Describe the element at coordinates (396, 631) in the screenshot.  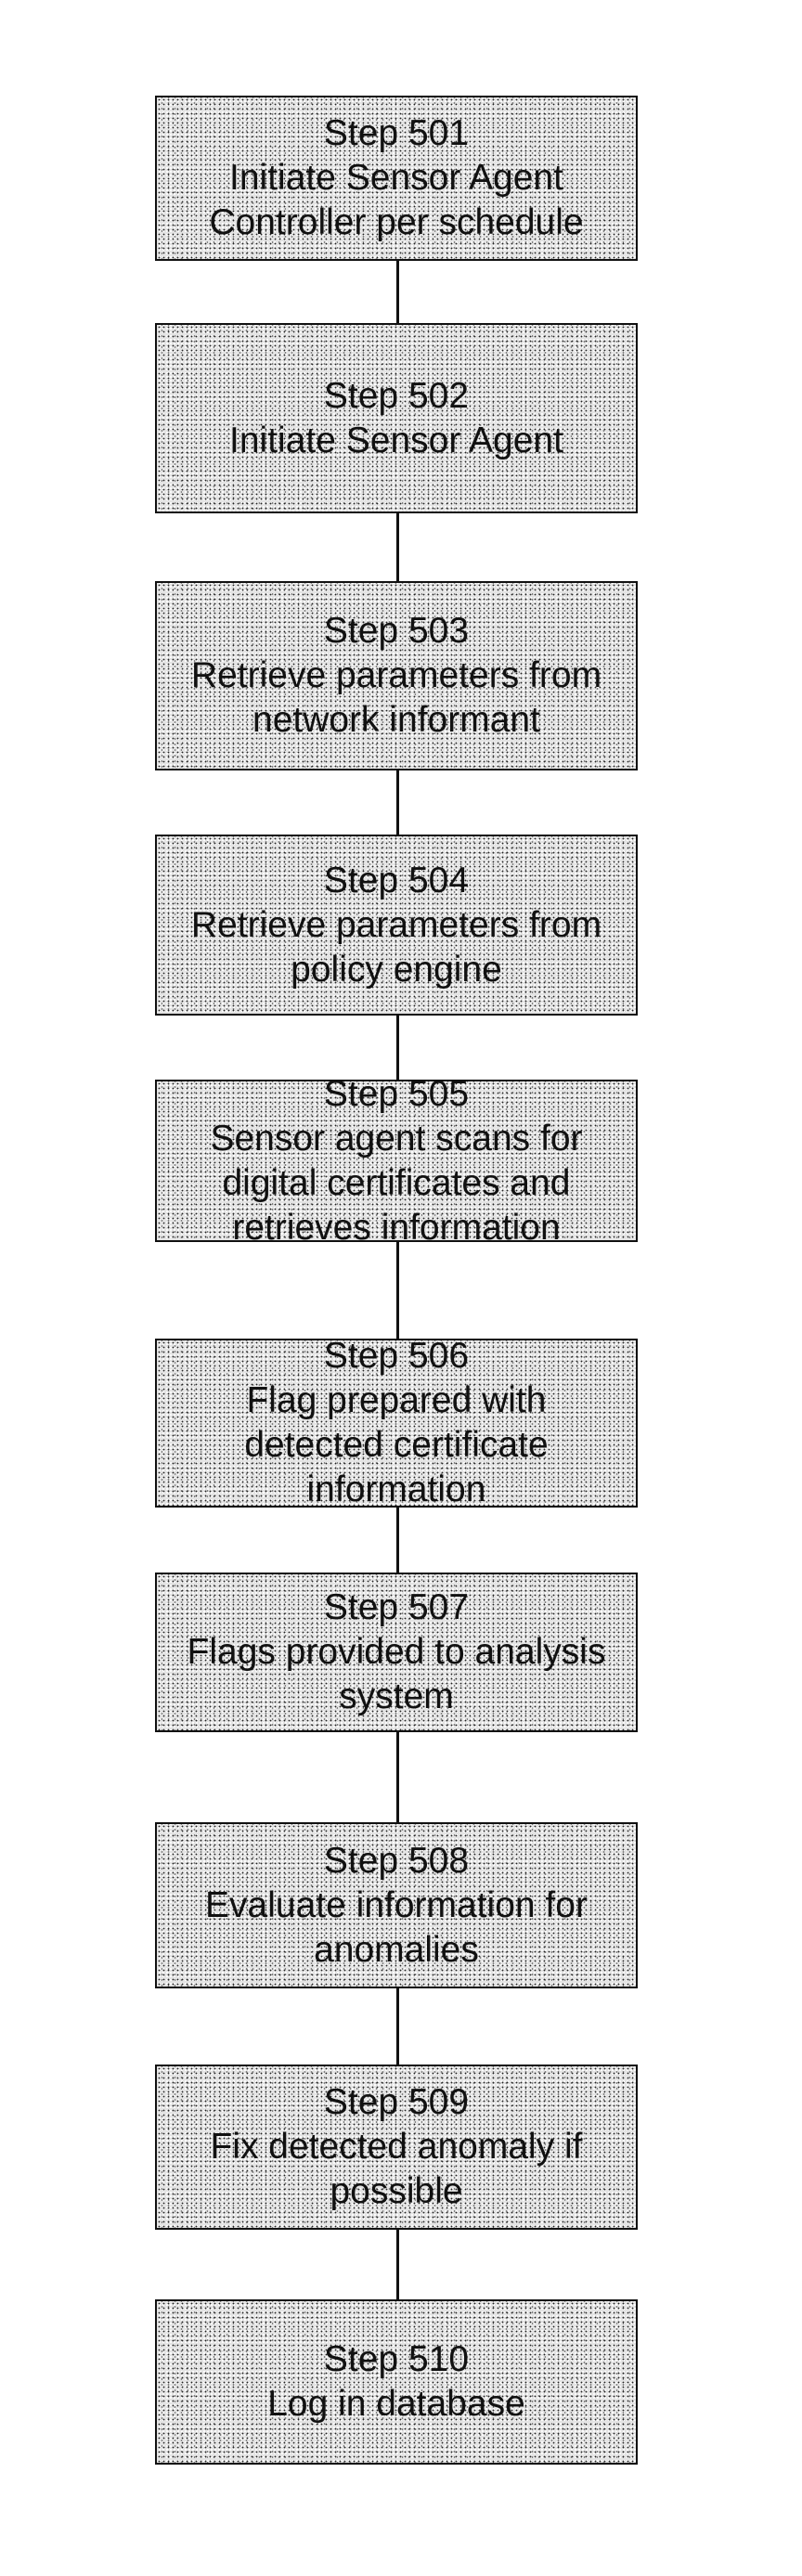
I see `step-label: Step 503` at that location.